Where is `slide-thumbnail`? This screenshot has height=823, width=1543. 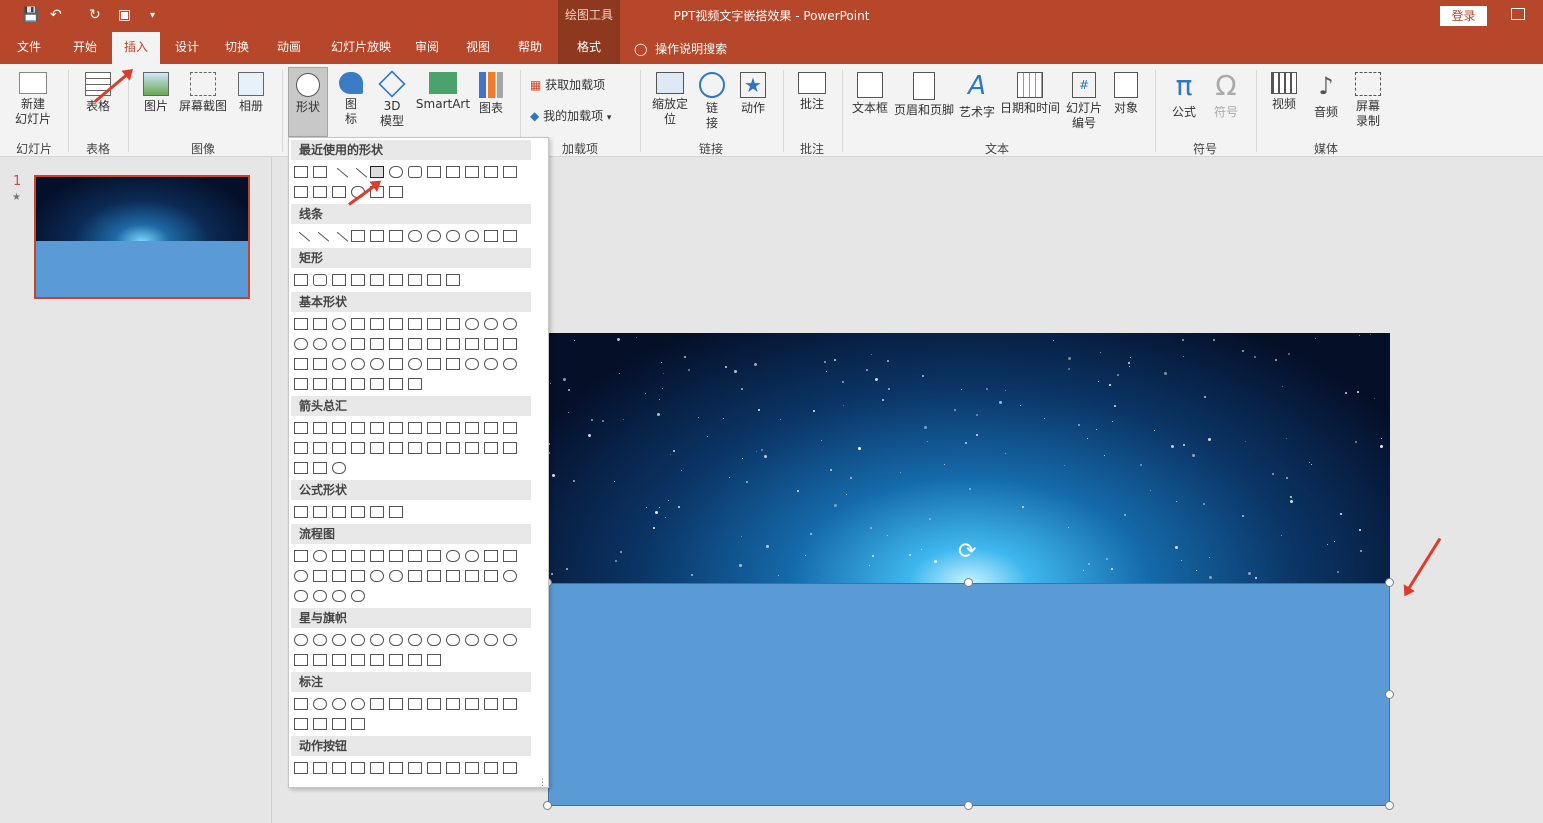 slide-thumbnail is located at coordinates (142, 237).